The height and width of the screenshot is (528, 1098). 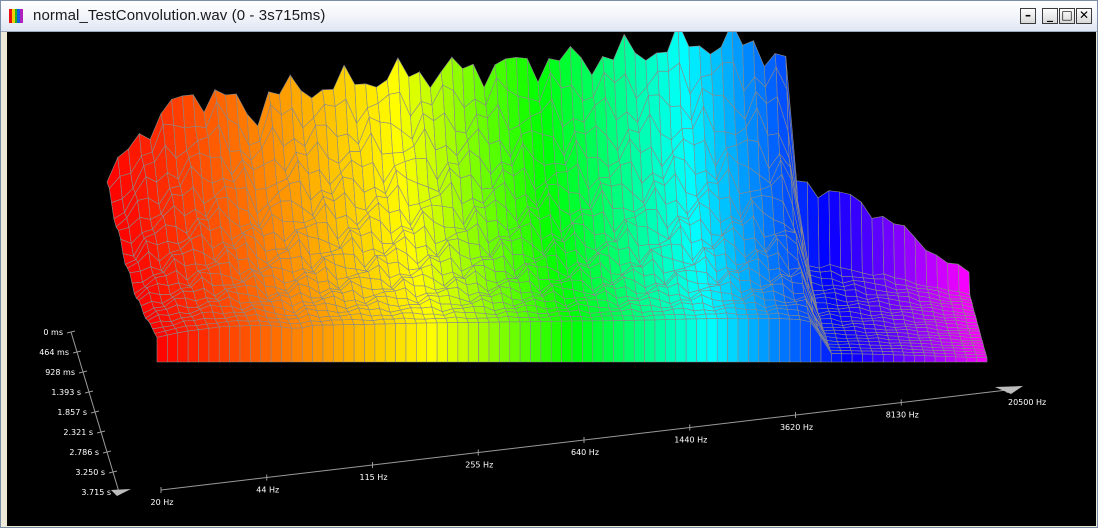 What do you see at coordinates (479, 465) in the screenshot?
I see `frequency-axis-label: 255 Hz` at bounding box center [479, 465].